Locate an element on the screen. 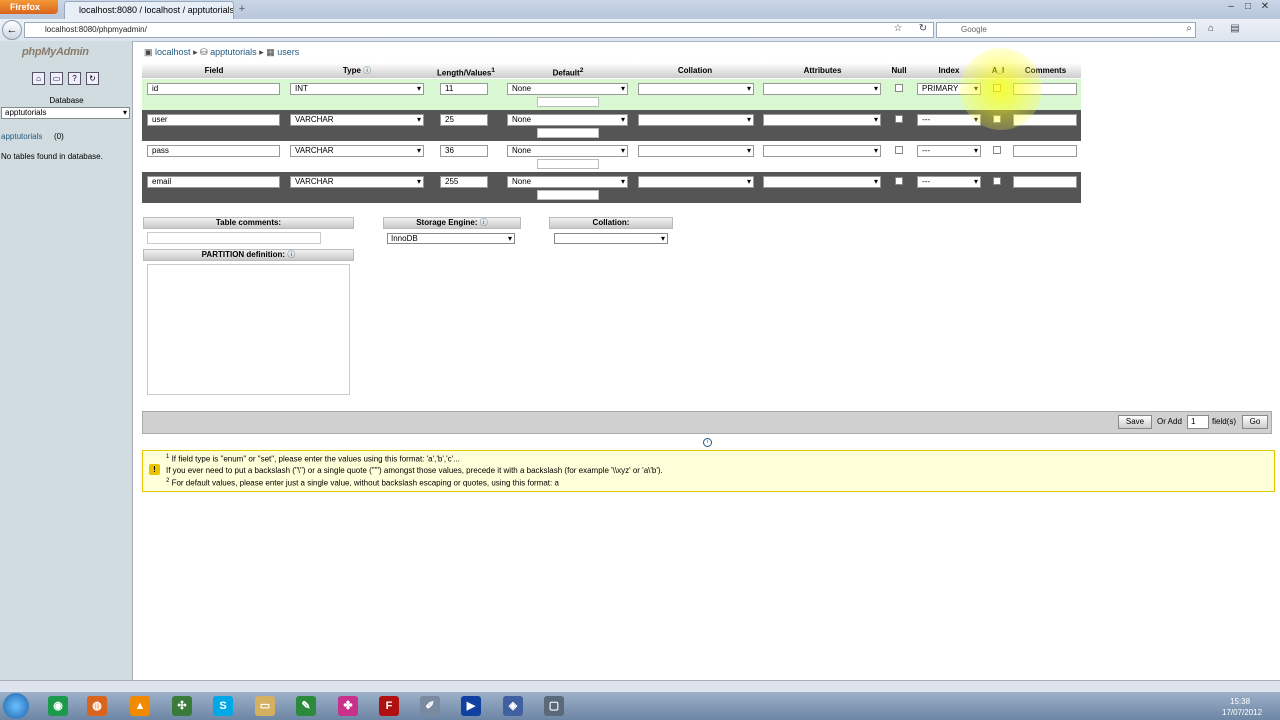  breadcrumb-table: users is located at coordinates (288, 52).